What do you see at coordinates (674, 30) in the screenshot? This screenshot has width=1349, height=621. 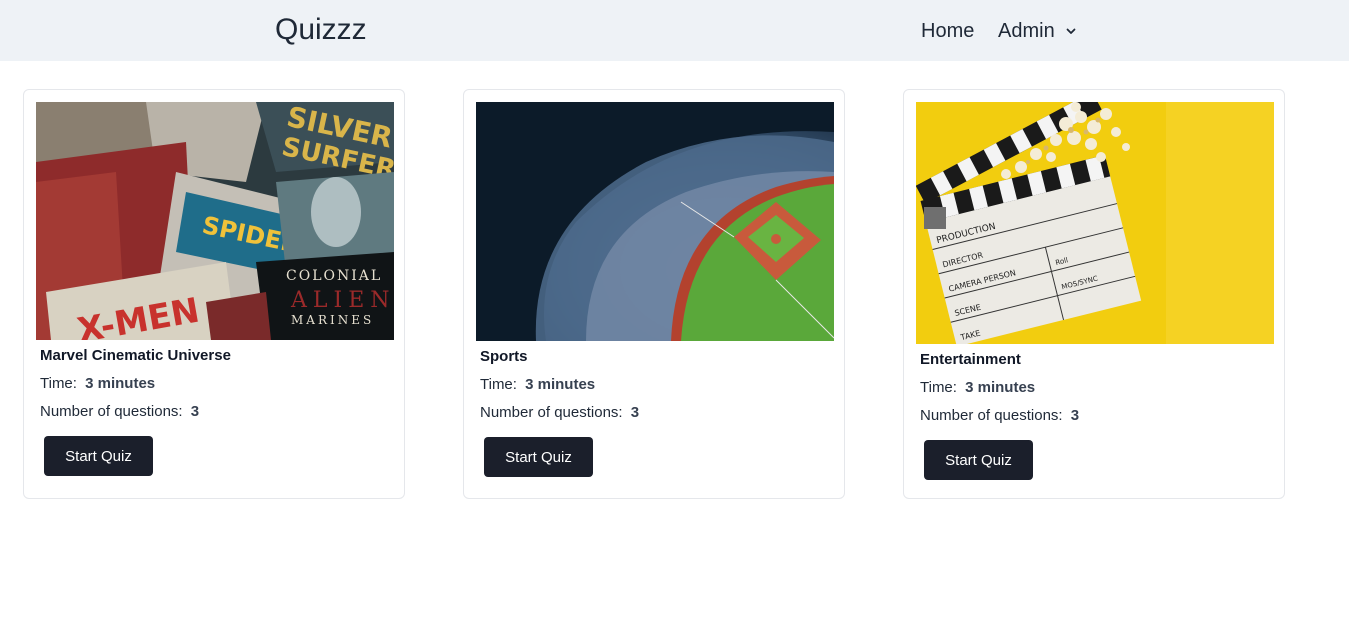 I see `navbar: Quizzz Home Admin` at bounding box center [674, 30].